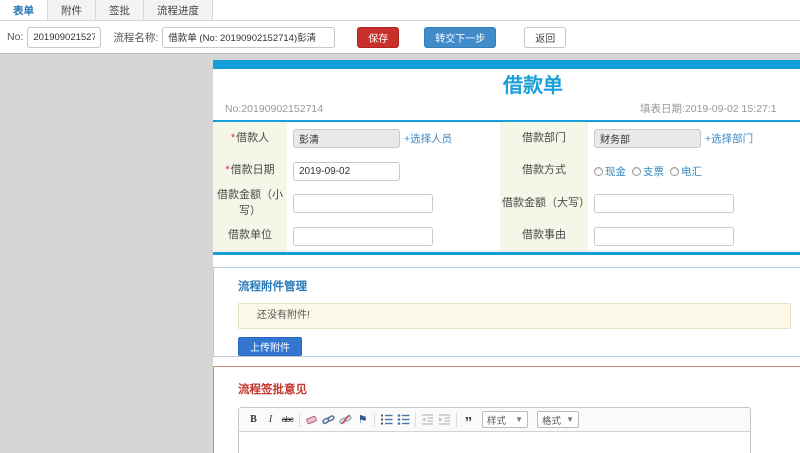 The image size is (800, 453). Describe the element at coordinates (346, 171) in the screenshot. I see `borrow-date-input` at that location.